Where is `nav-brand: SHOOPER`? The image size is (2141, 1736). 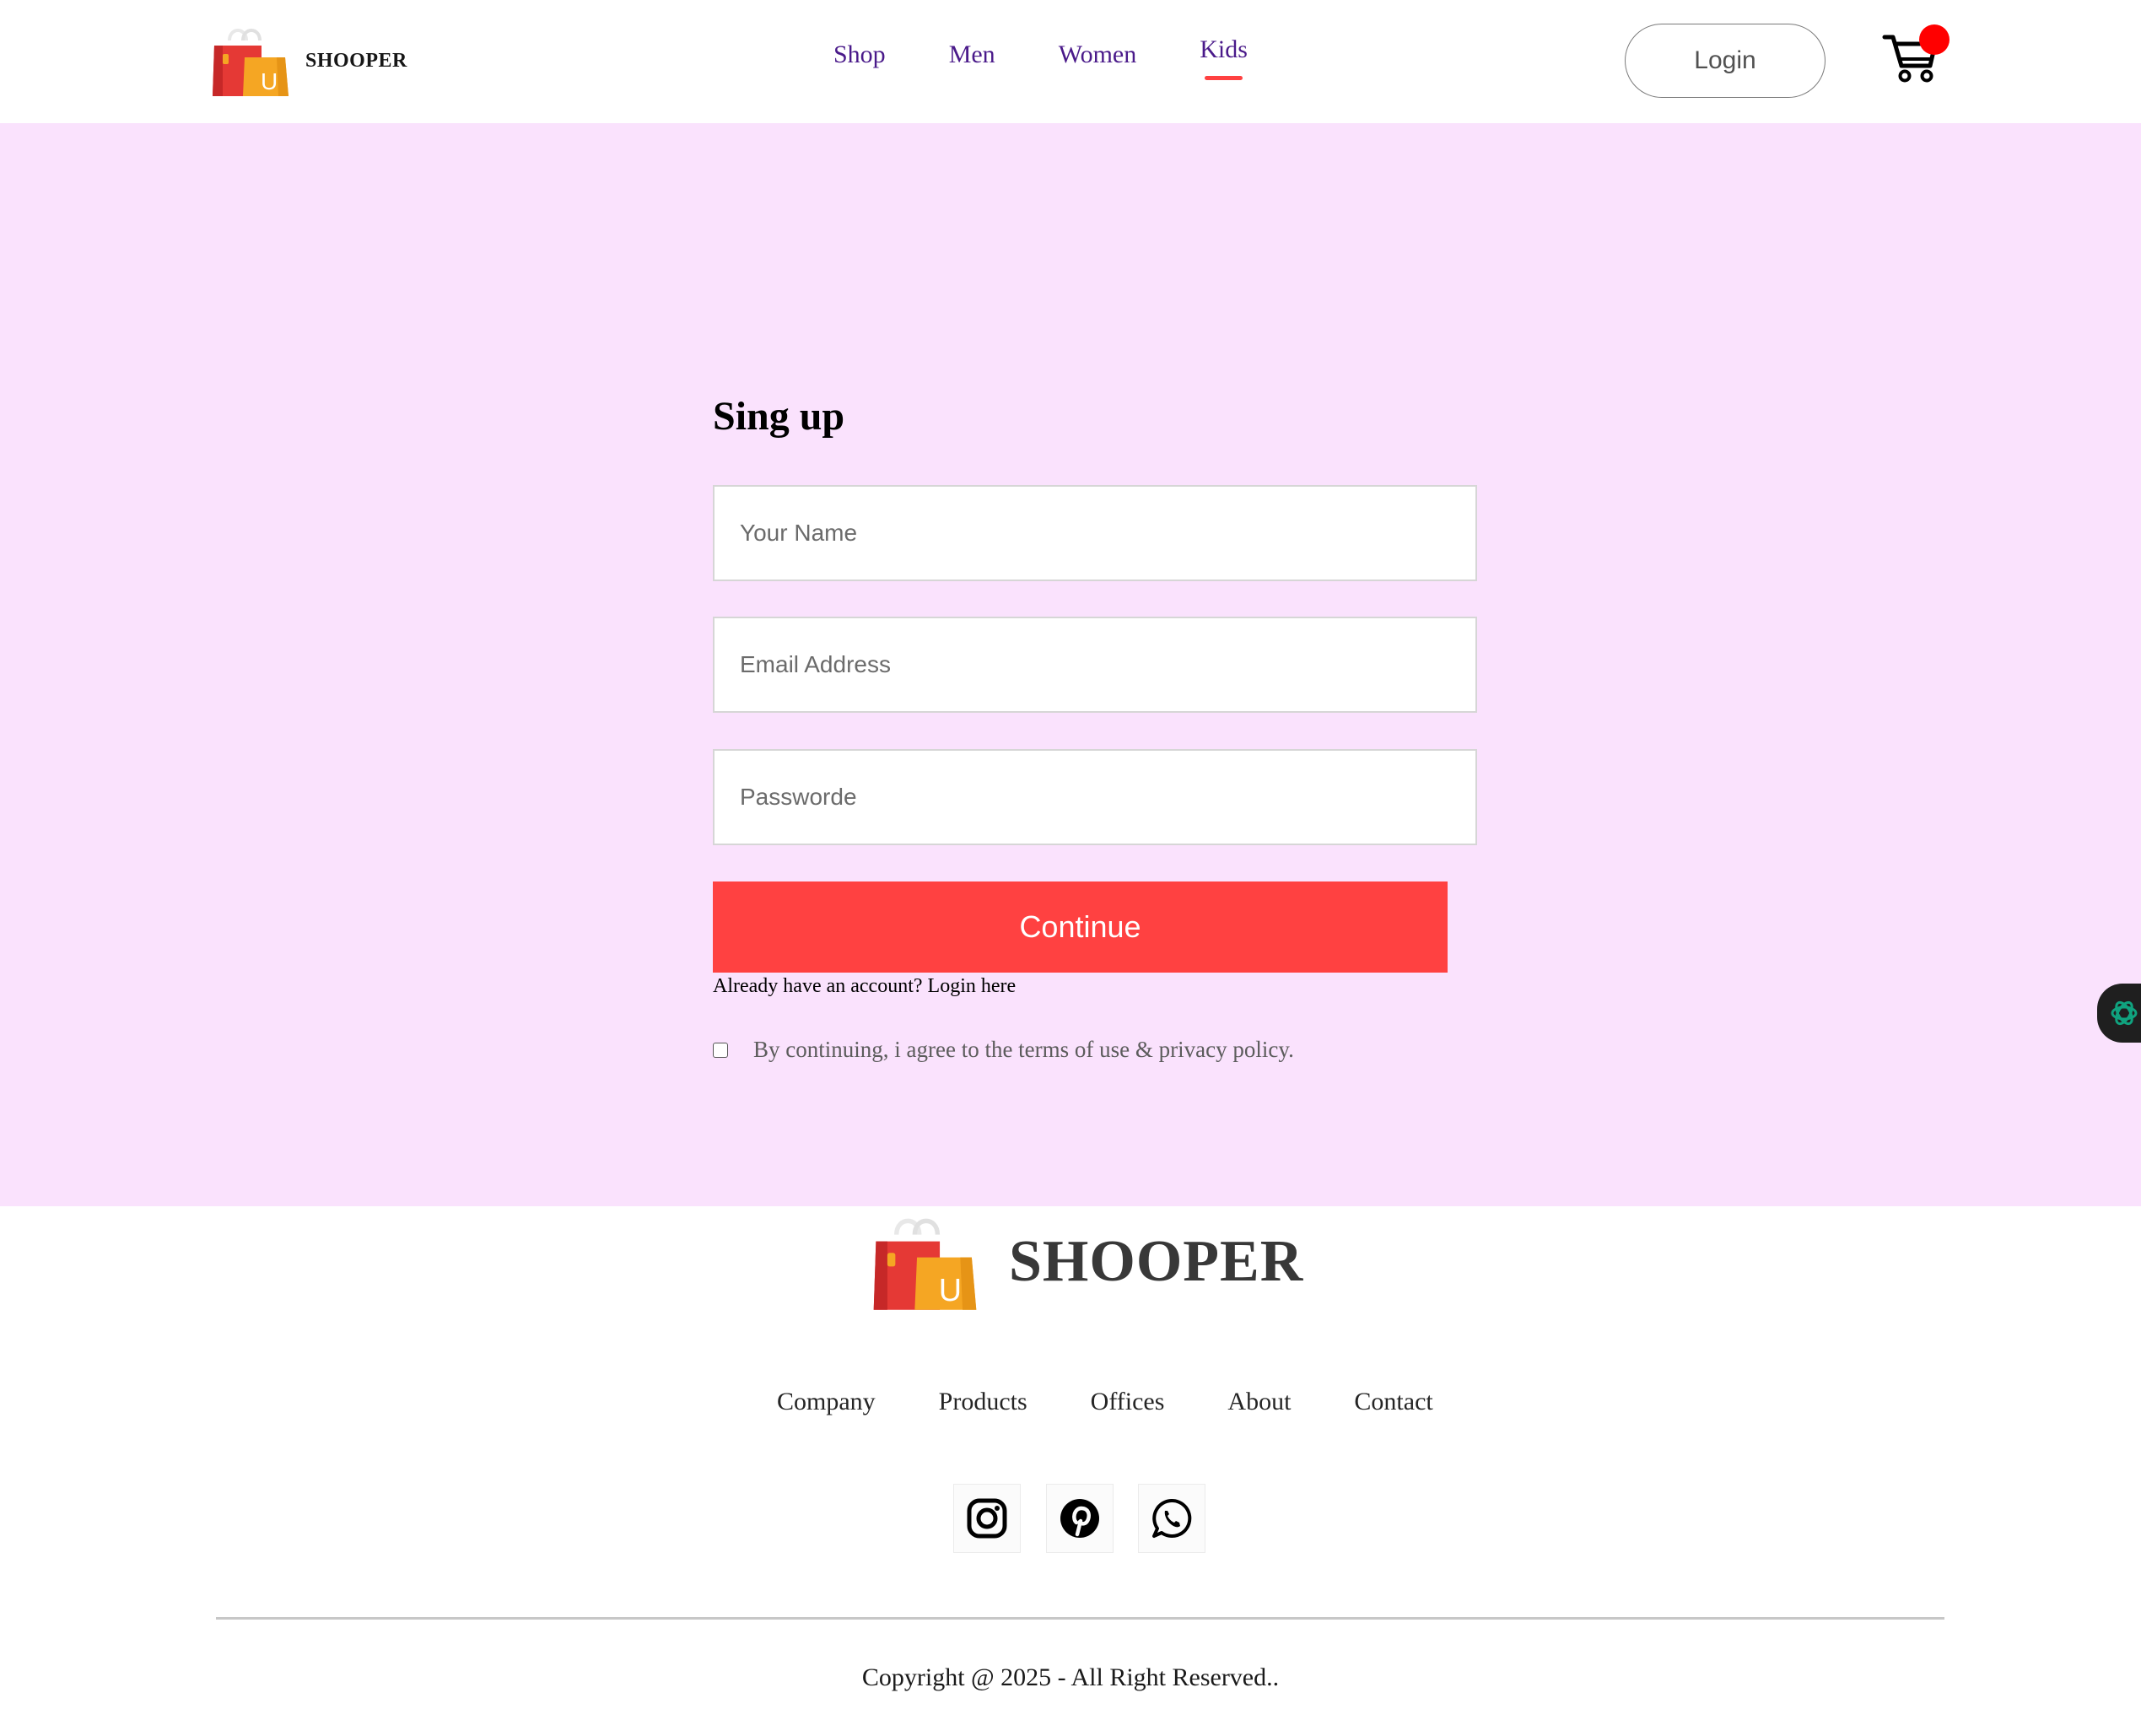
nav-brand: SHOOPER is located at coordinates (356, 60).